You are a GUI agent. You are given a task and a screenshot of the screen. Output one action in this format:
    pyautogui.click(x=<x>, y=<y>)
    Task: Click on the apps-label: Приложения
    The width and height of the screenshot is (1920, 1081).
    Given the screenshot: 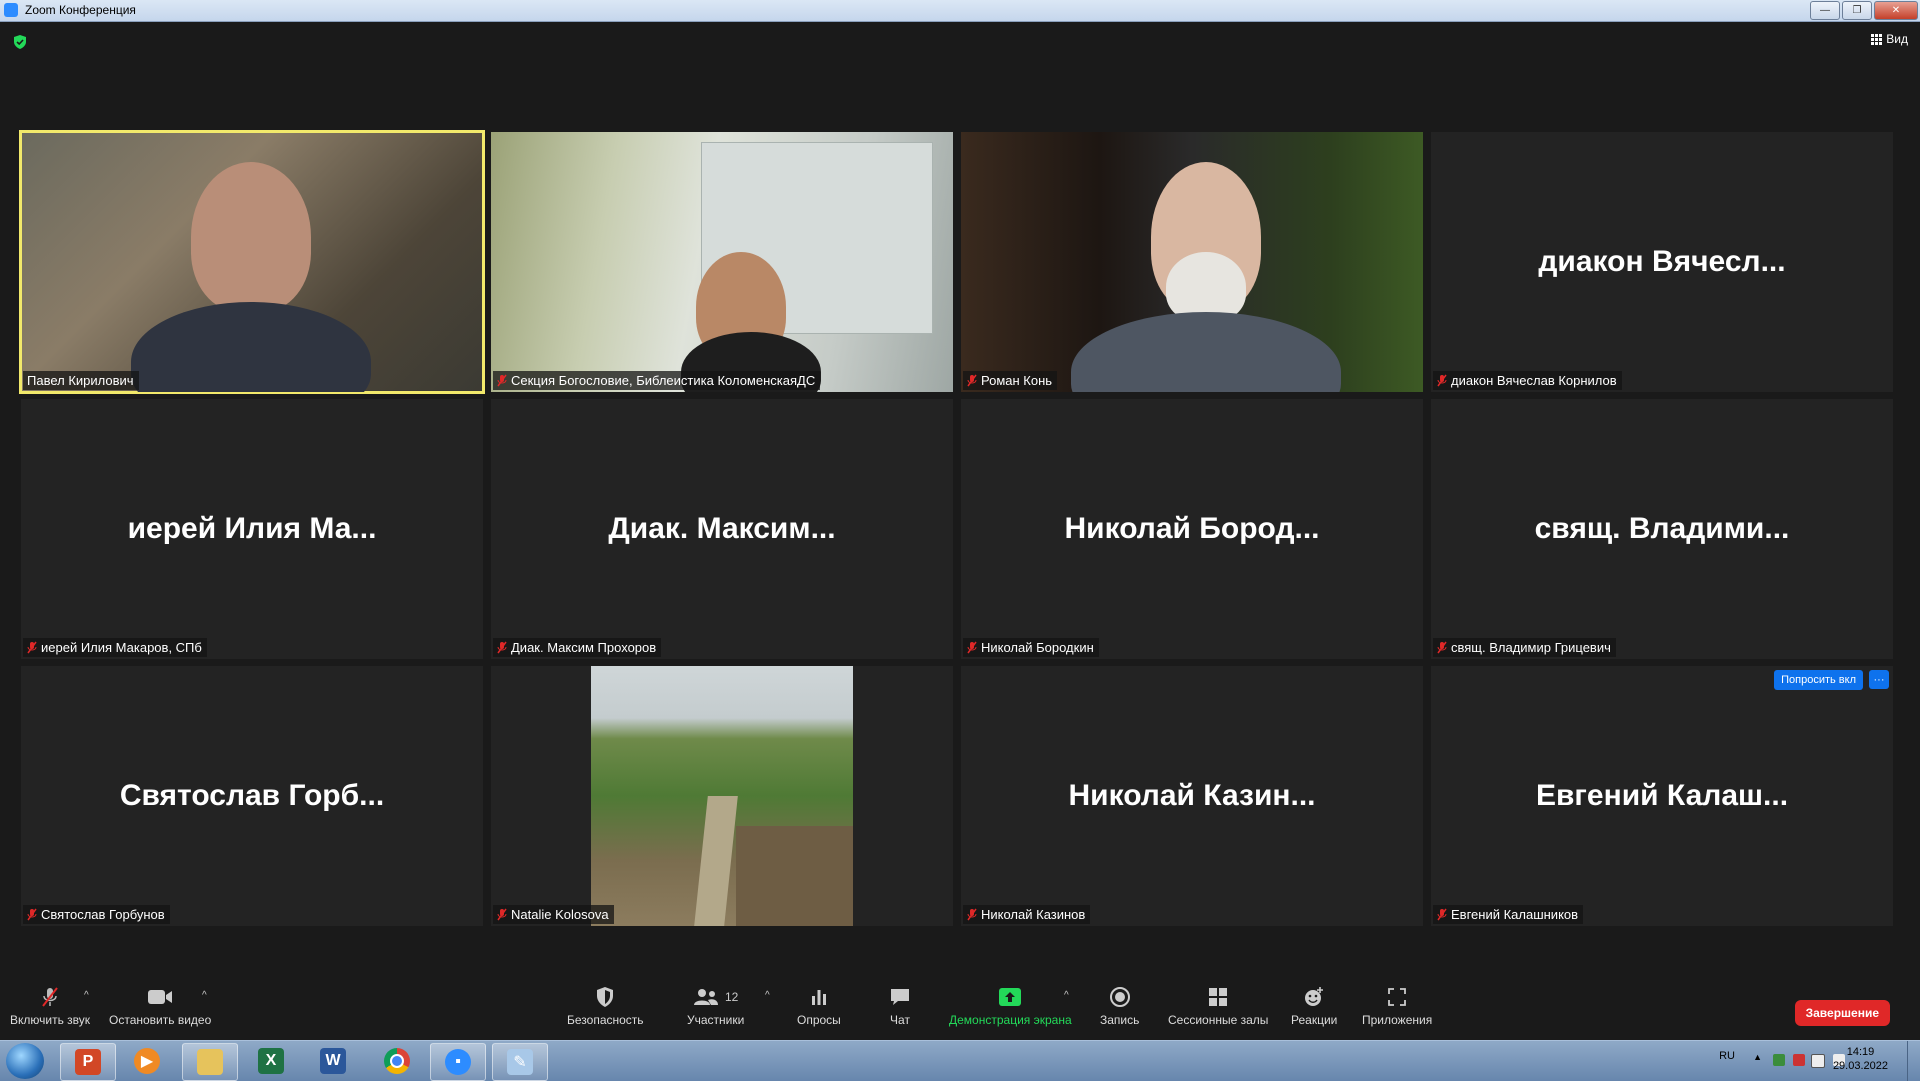 What is the action you would take?
    pyautogui.click(x=1397, y=1020)
    